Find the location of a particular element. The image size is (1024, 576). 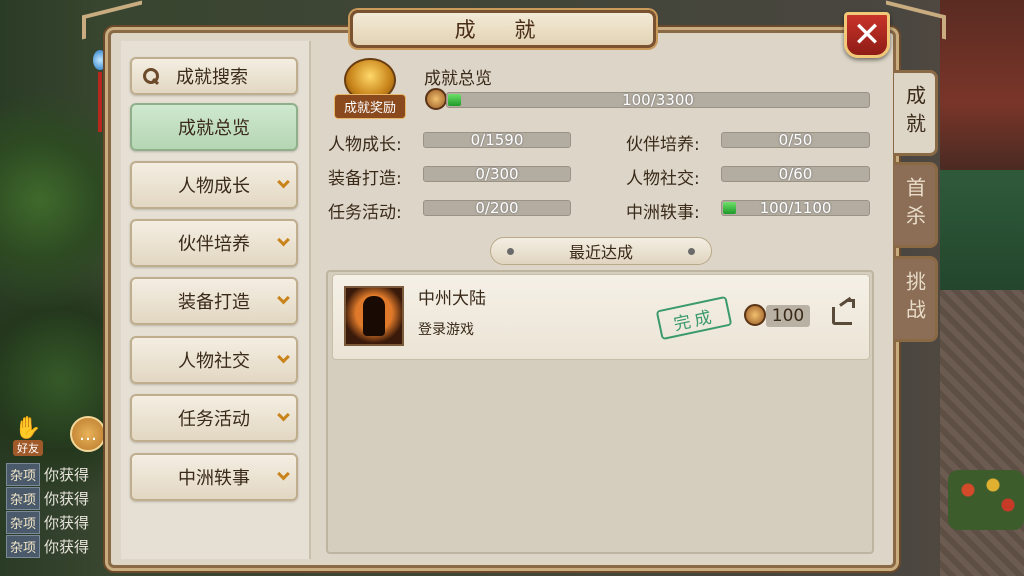

search-icon is located at coordinates (151, 76).